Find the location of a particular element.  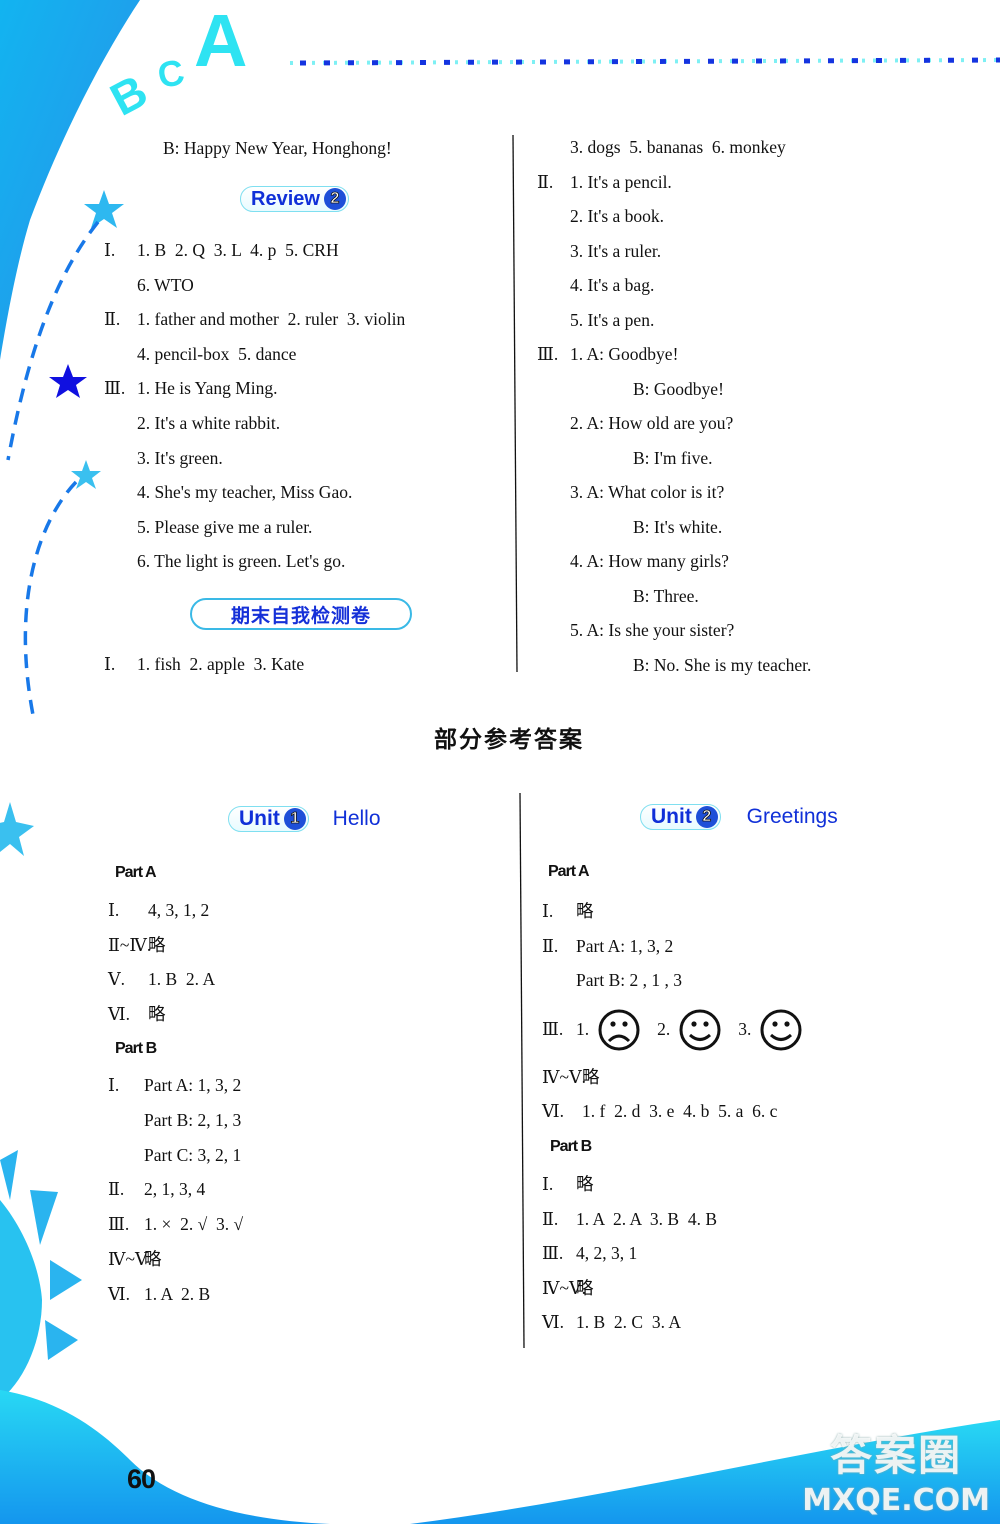

answer-line: B: It's white. is located at coordinates (661, 526).